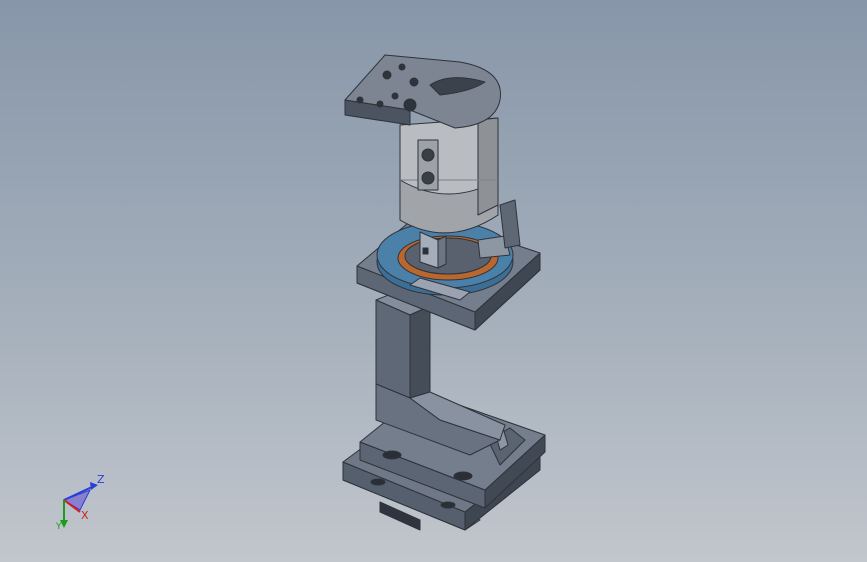  Describe the element at coordinates (422, 91) in the screenshot. I see `top-bracket` at that location.